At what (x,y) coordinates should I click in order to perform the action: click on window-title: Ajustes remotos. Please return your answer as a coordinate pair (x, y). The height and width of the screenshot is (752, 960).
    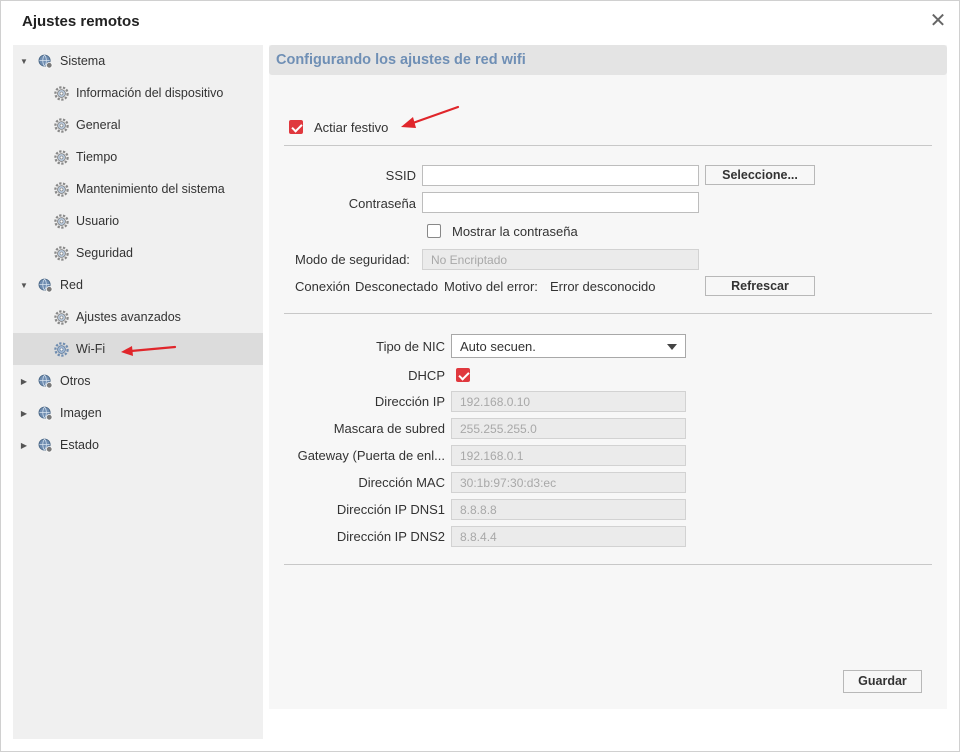
    Looking at the image, I should click on (81, 21).